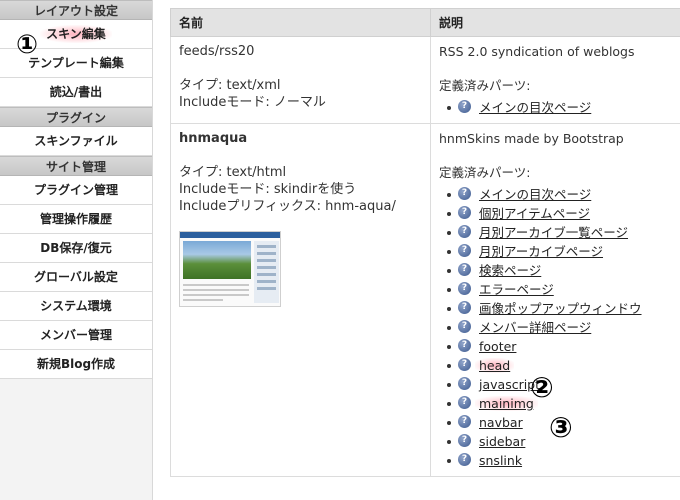 This screenshot has width=680, height=500. I want to click on skin-type: タイプ: text/xml, so click(230, 85).